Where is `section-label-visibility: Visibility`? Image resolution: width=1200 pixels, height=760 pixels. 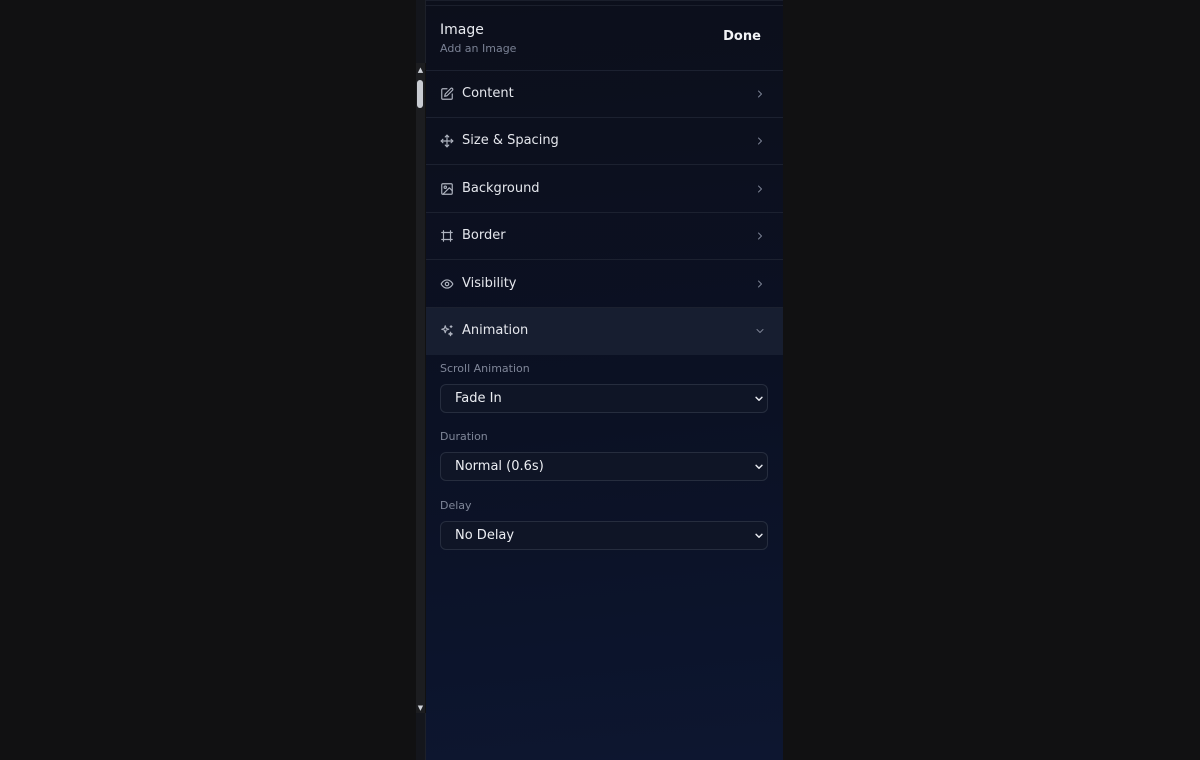 section-label-visibility: Visibility is located at coordinates (489, 283).